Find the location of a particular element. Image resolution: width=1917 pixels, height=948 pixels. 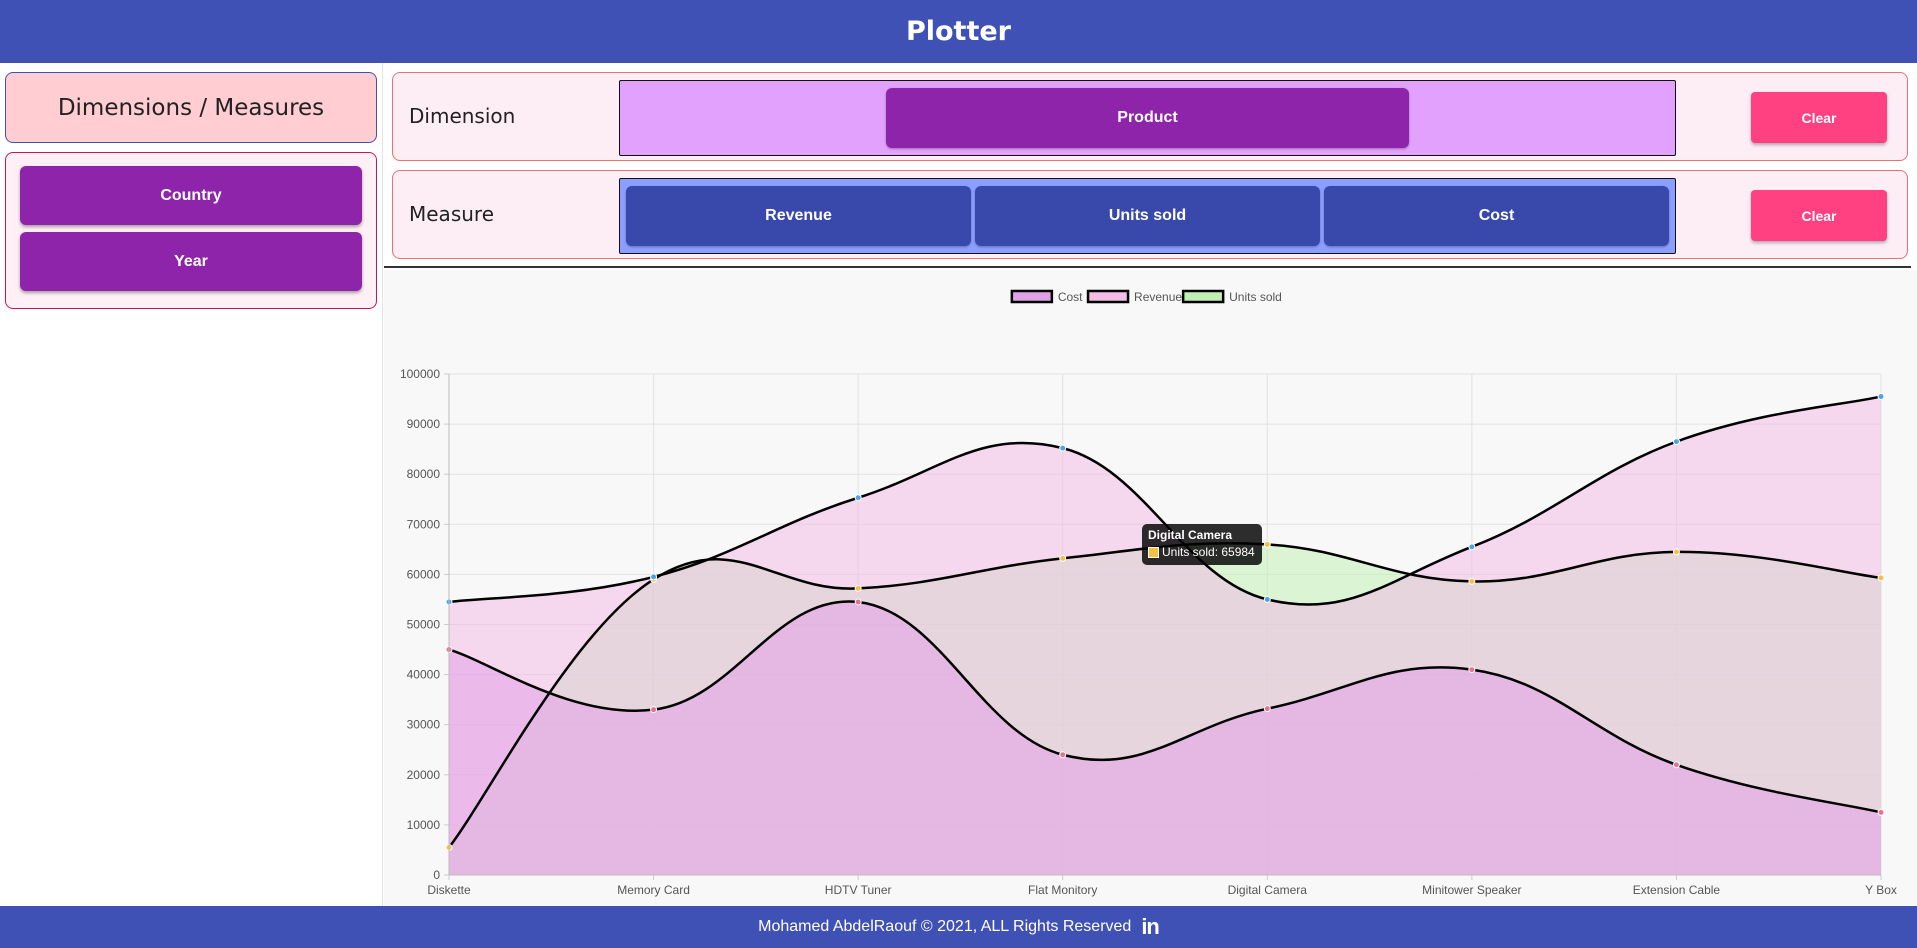

point-revenue-y-box is located at coordinates (1881, 397).